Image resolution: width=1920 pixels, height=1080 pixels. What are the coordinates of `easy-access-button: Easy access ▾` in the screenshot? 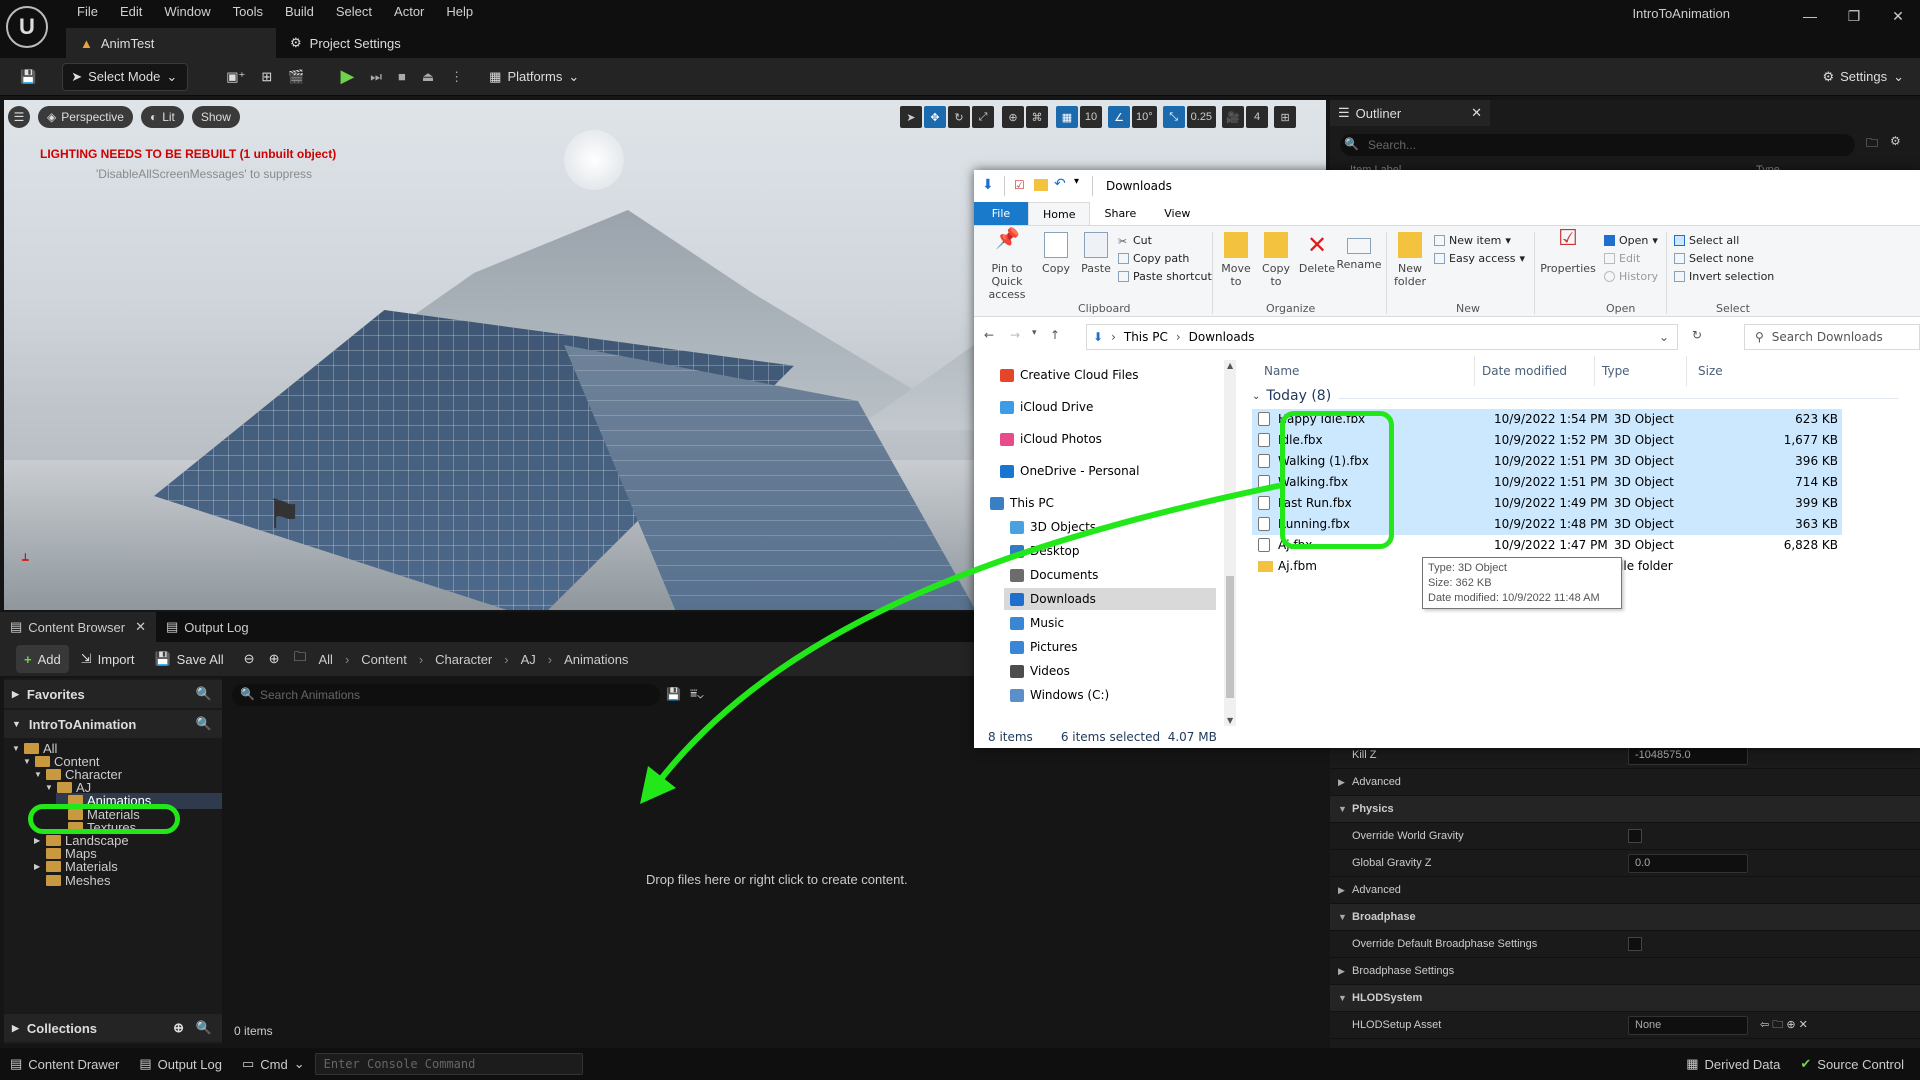 It's located at (1479, 258).